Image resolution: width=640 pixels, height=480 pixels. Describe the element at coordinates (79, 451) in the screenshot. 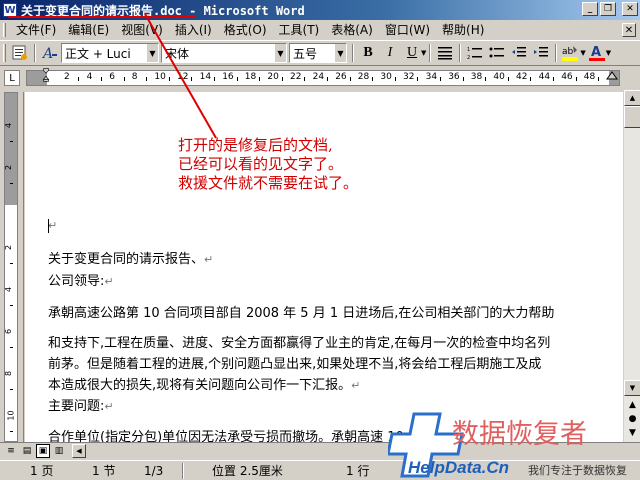

I see `scroll-left-button: ◀` at that location.